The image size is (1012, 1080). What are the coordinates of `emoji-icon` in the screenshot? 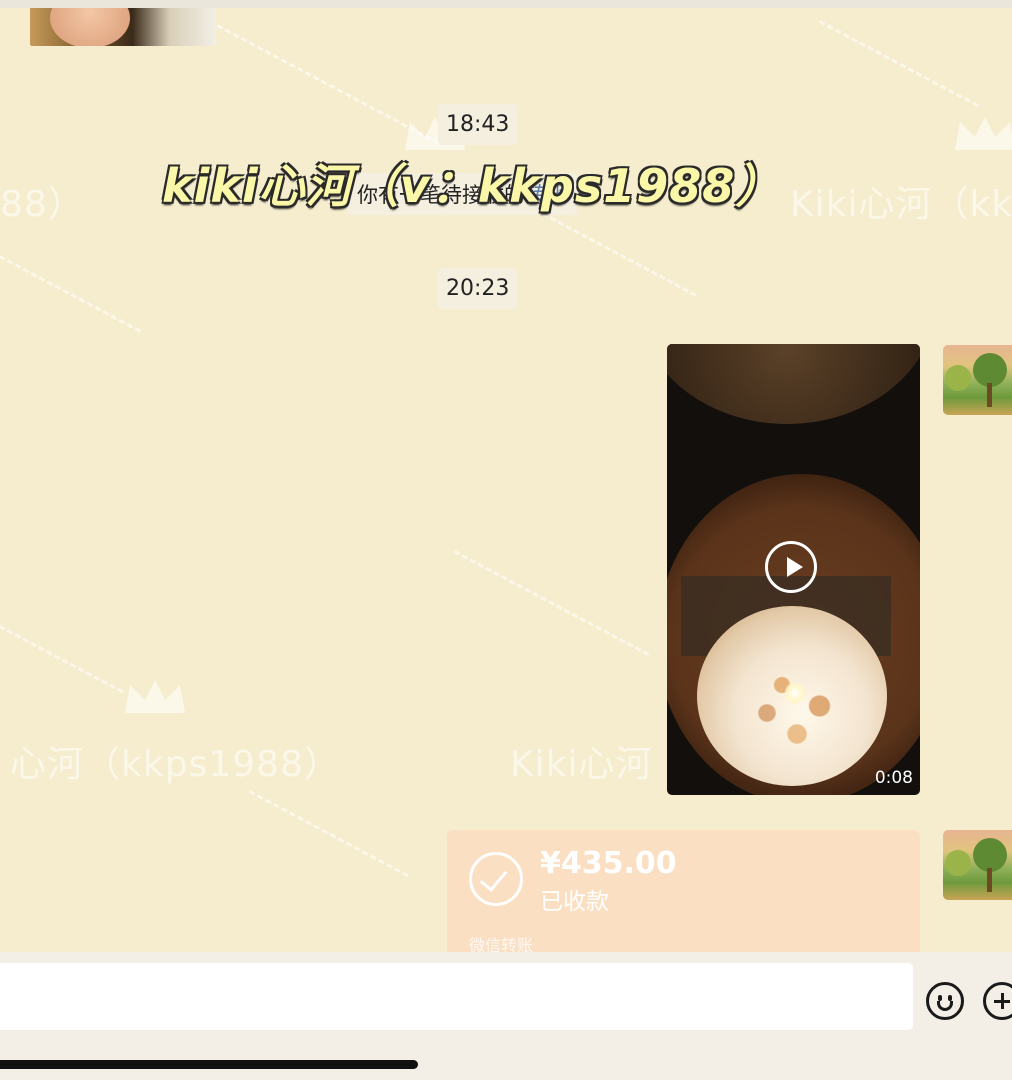 It's located at (945, 1001).